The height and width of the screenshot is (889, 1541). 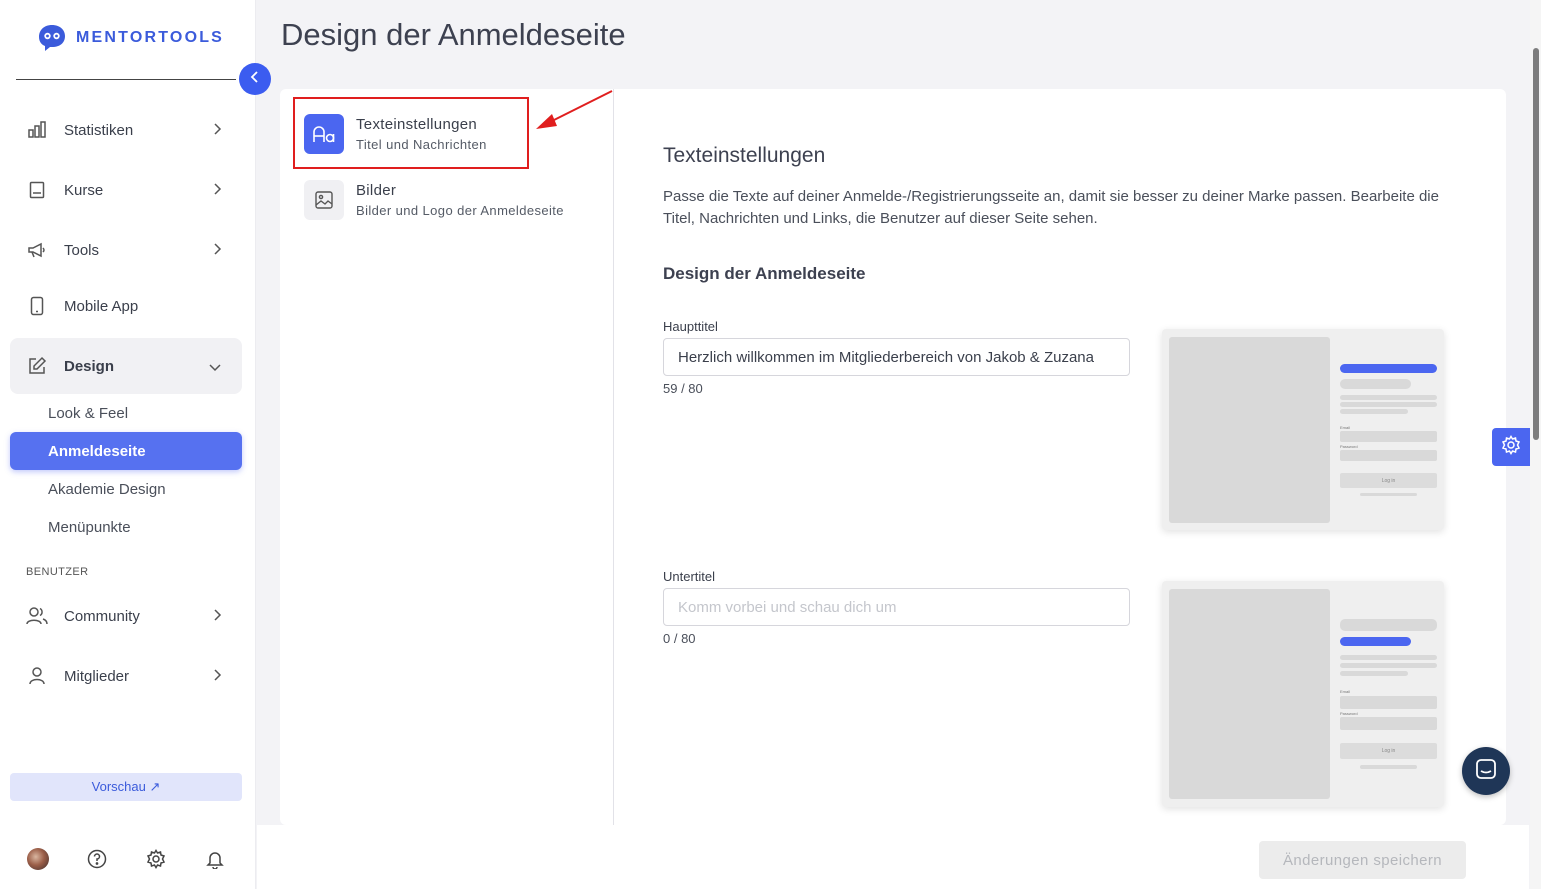 I want to click on login-preview-main-title: Email Password Log in, so click(x=1303, y=429).